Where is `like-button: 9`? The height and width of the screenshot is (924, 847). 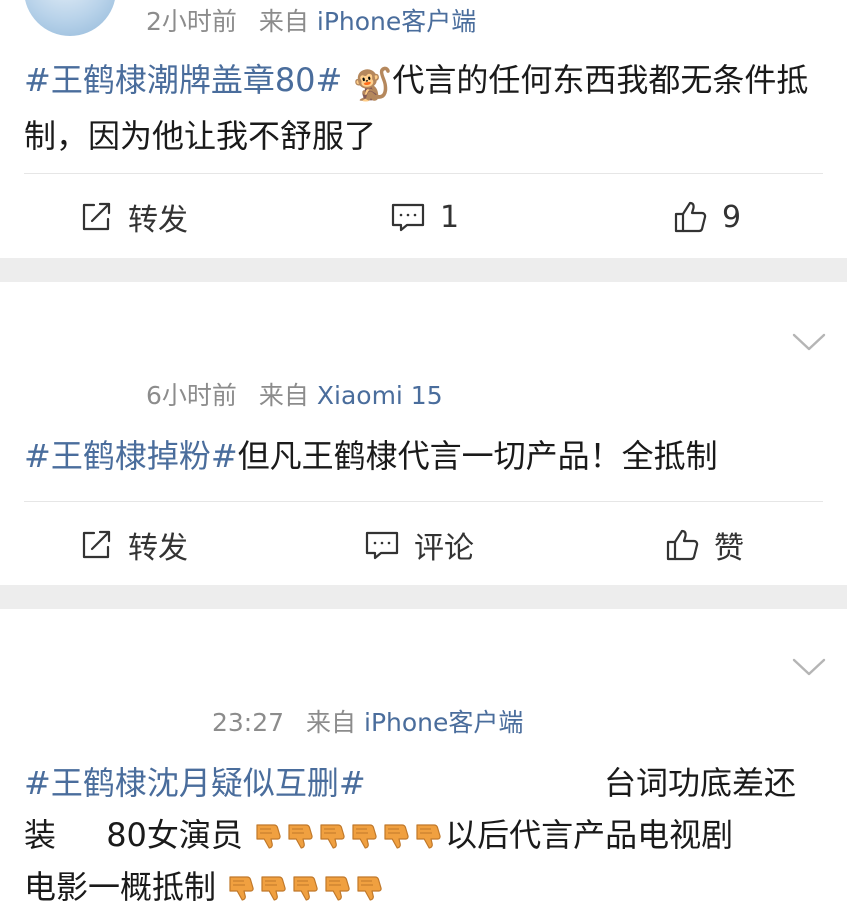
like-button: 9 is located at coordinates (706, 217).